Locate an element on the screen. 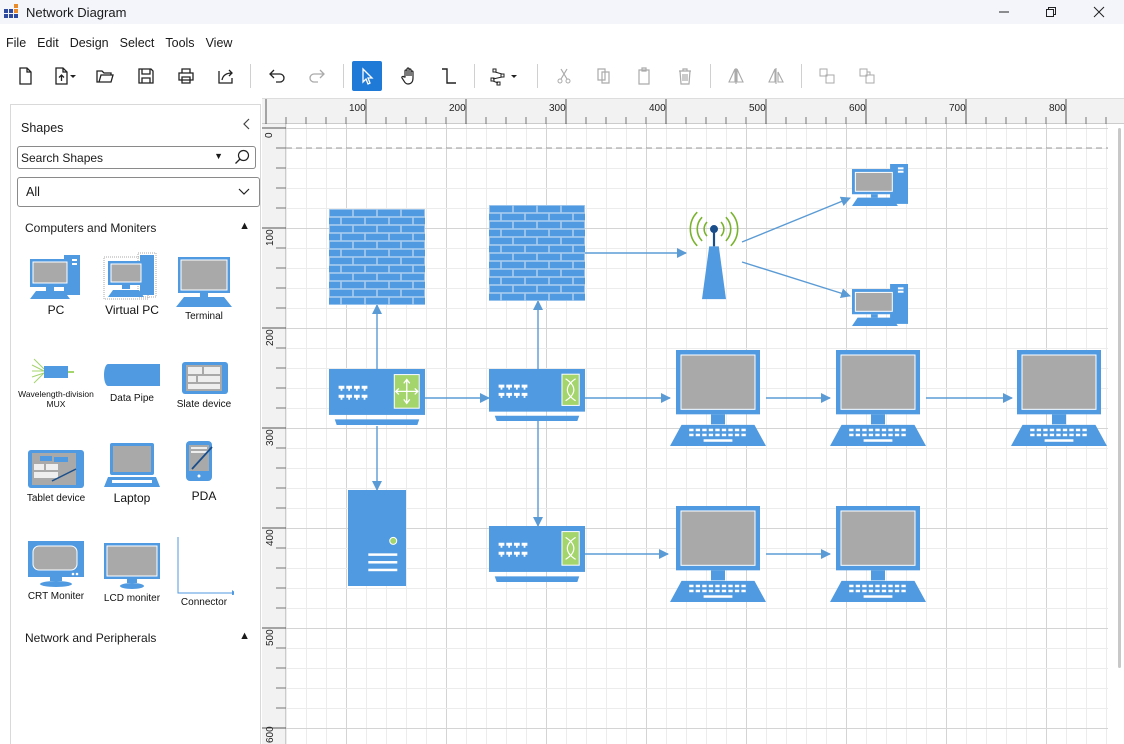  category-filter-select: All is located at coordinates (138, 192).